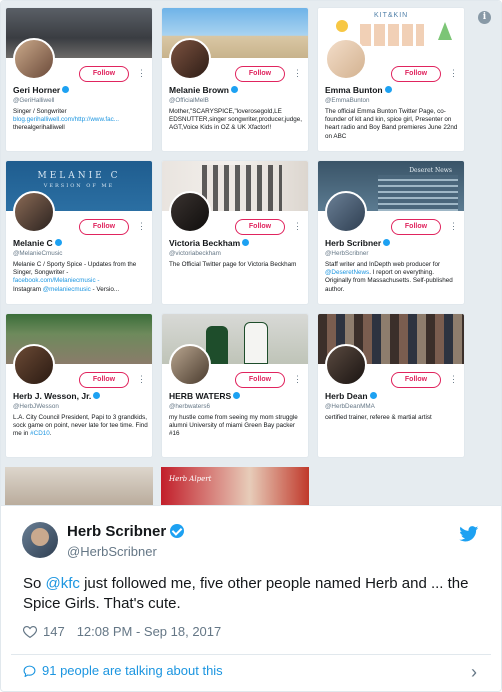 The image size is (502, 692). What do you see at coordinates (474, 672) in the screenshot?
I see `chevron-right-icon: ›` at bounding box center [474, 672].